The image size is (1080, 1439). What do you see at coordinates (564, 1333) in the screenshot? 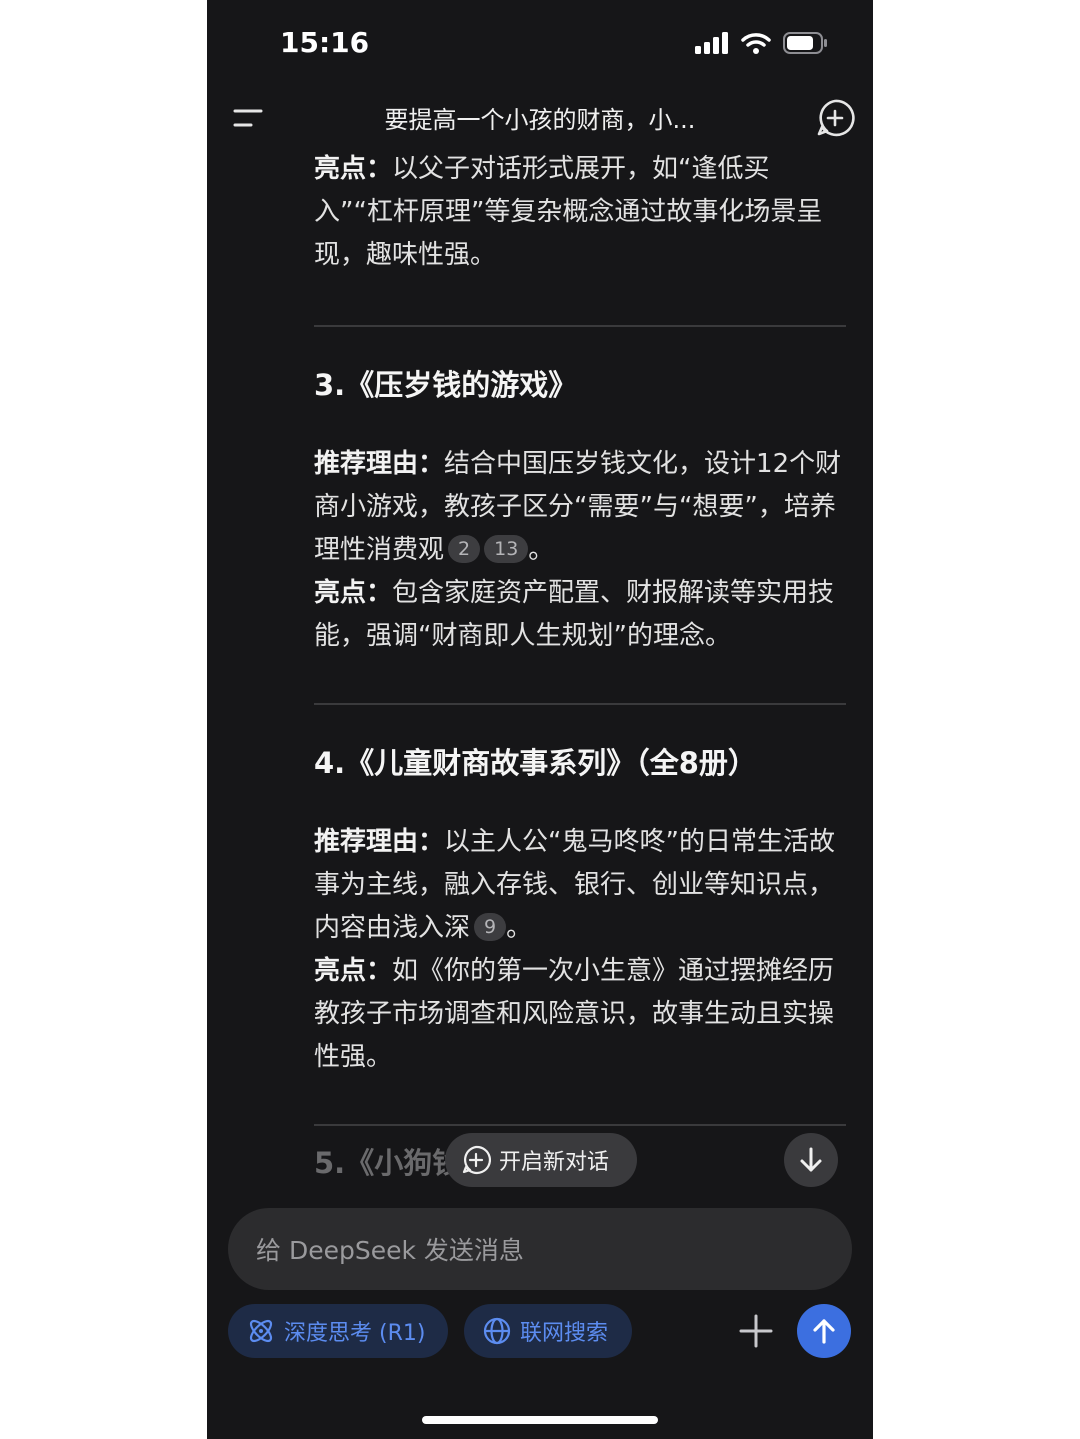
I see `web-search-label: 联网搜索` at bounding box center [564, 1333].